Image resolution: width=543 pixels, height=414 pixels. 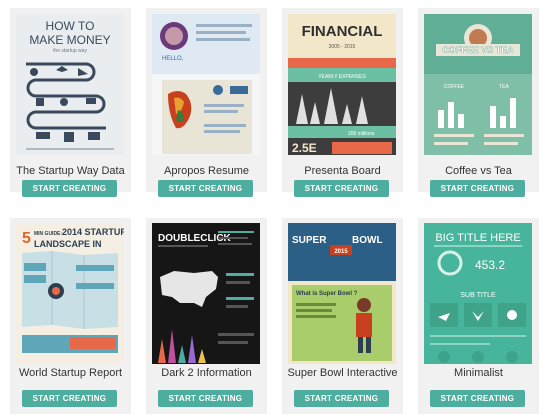 I want to click on preview-text: FINANCIAL, so click(x=342, y=31).